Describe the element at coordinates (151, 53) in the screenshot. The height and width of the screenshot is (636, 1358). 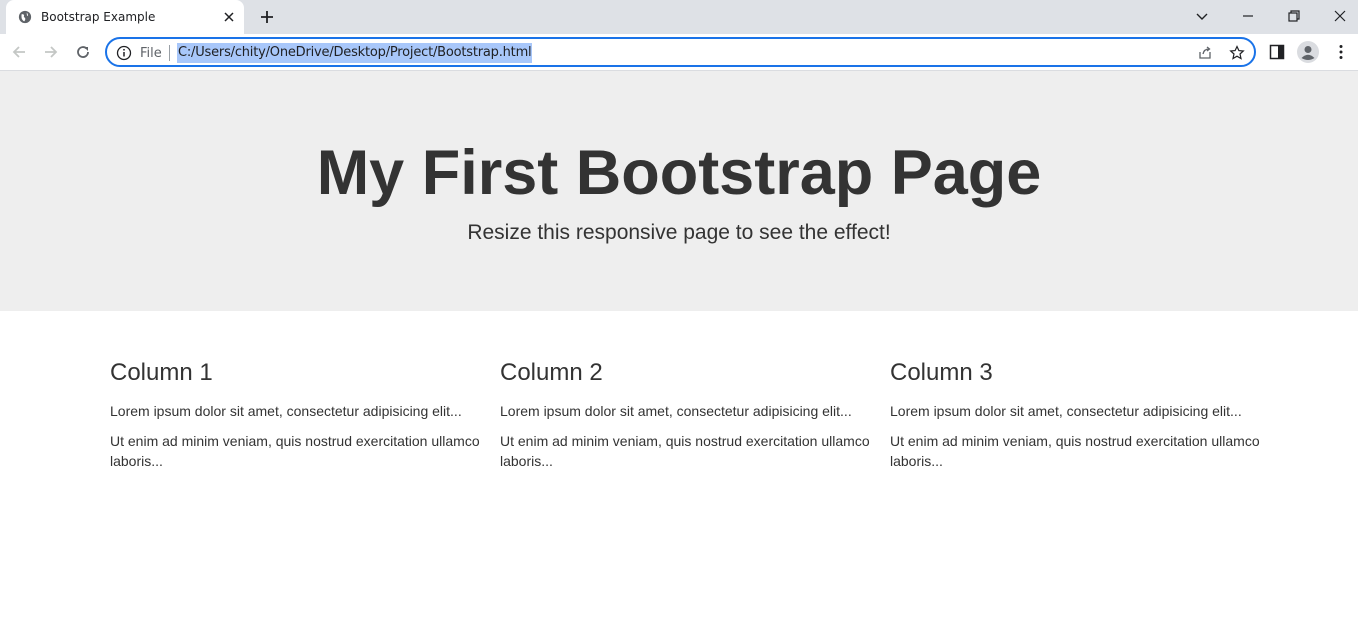
I see `scheme-label: File` at that location.